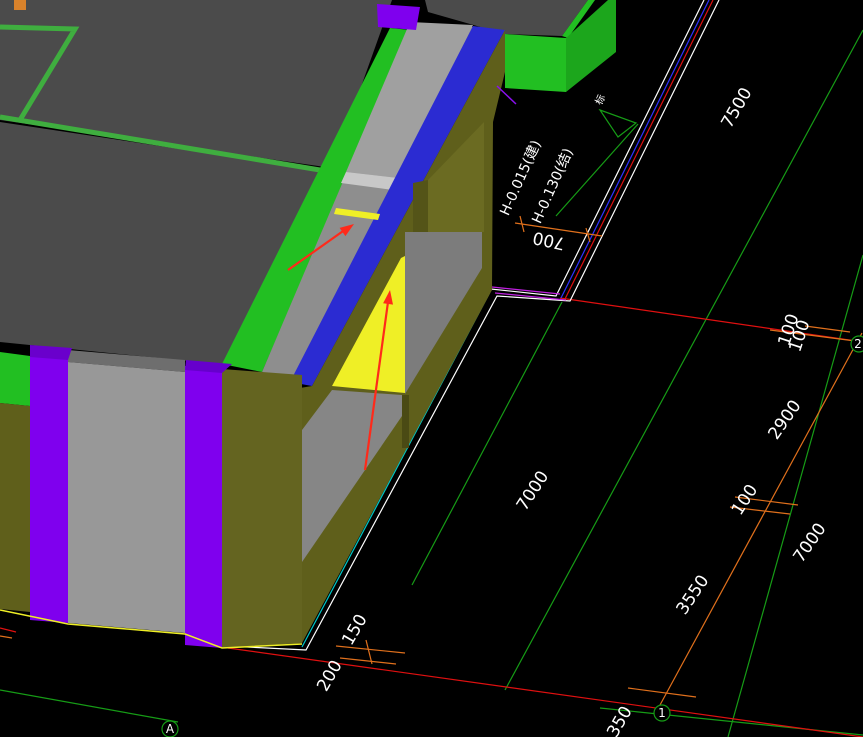 Image resolution: width=863 pixels, height=737 pixels. Describe the element at coordinates (15, 379) in the screenshot. I see `front-green-strip` at that location.